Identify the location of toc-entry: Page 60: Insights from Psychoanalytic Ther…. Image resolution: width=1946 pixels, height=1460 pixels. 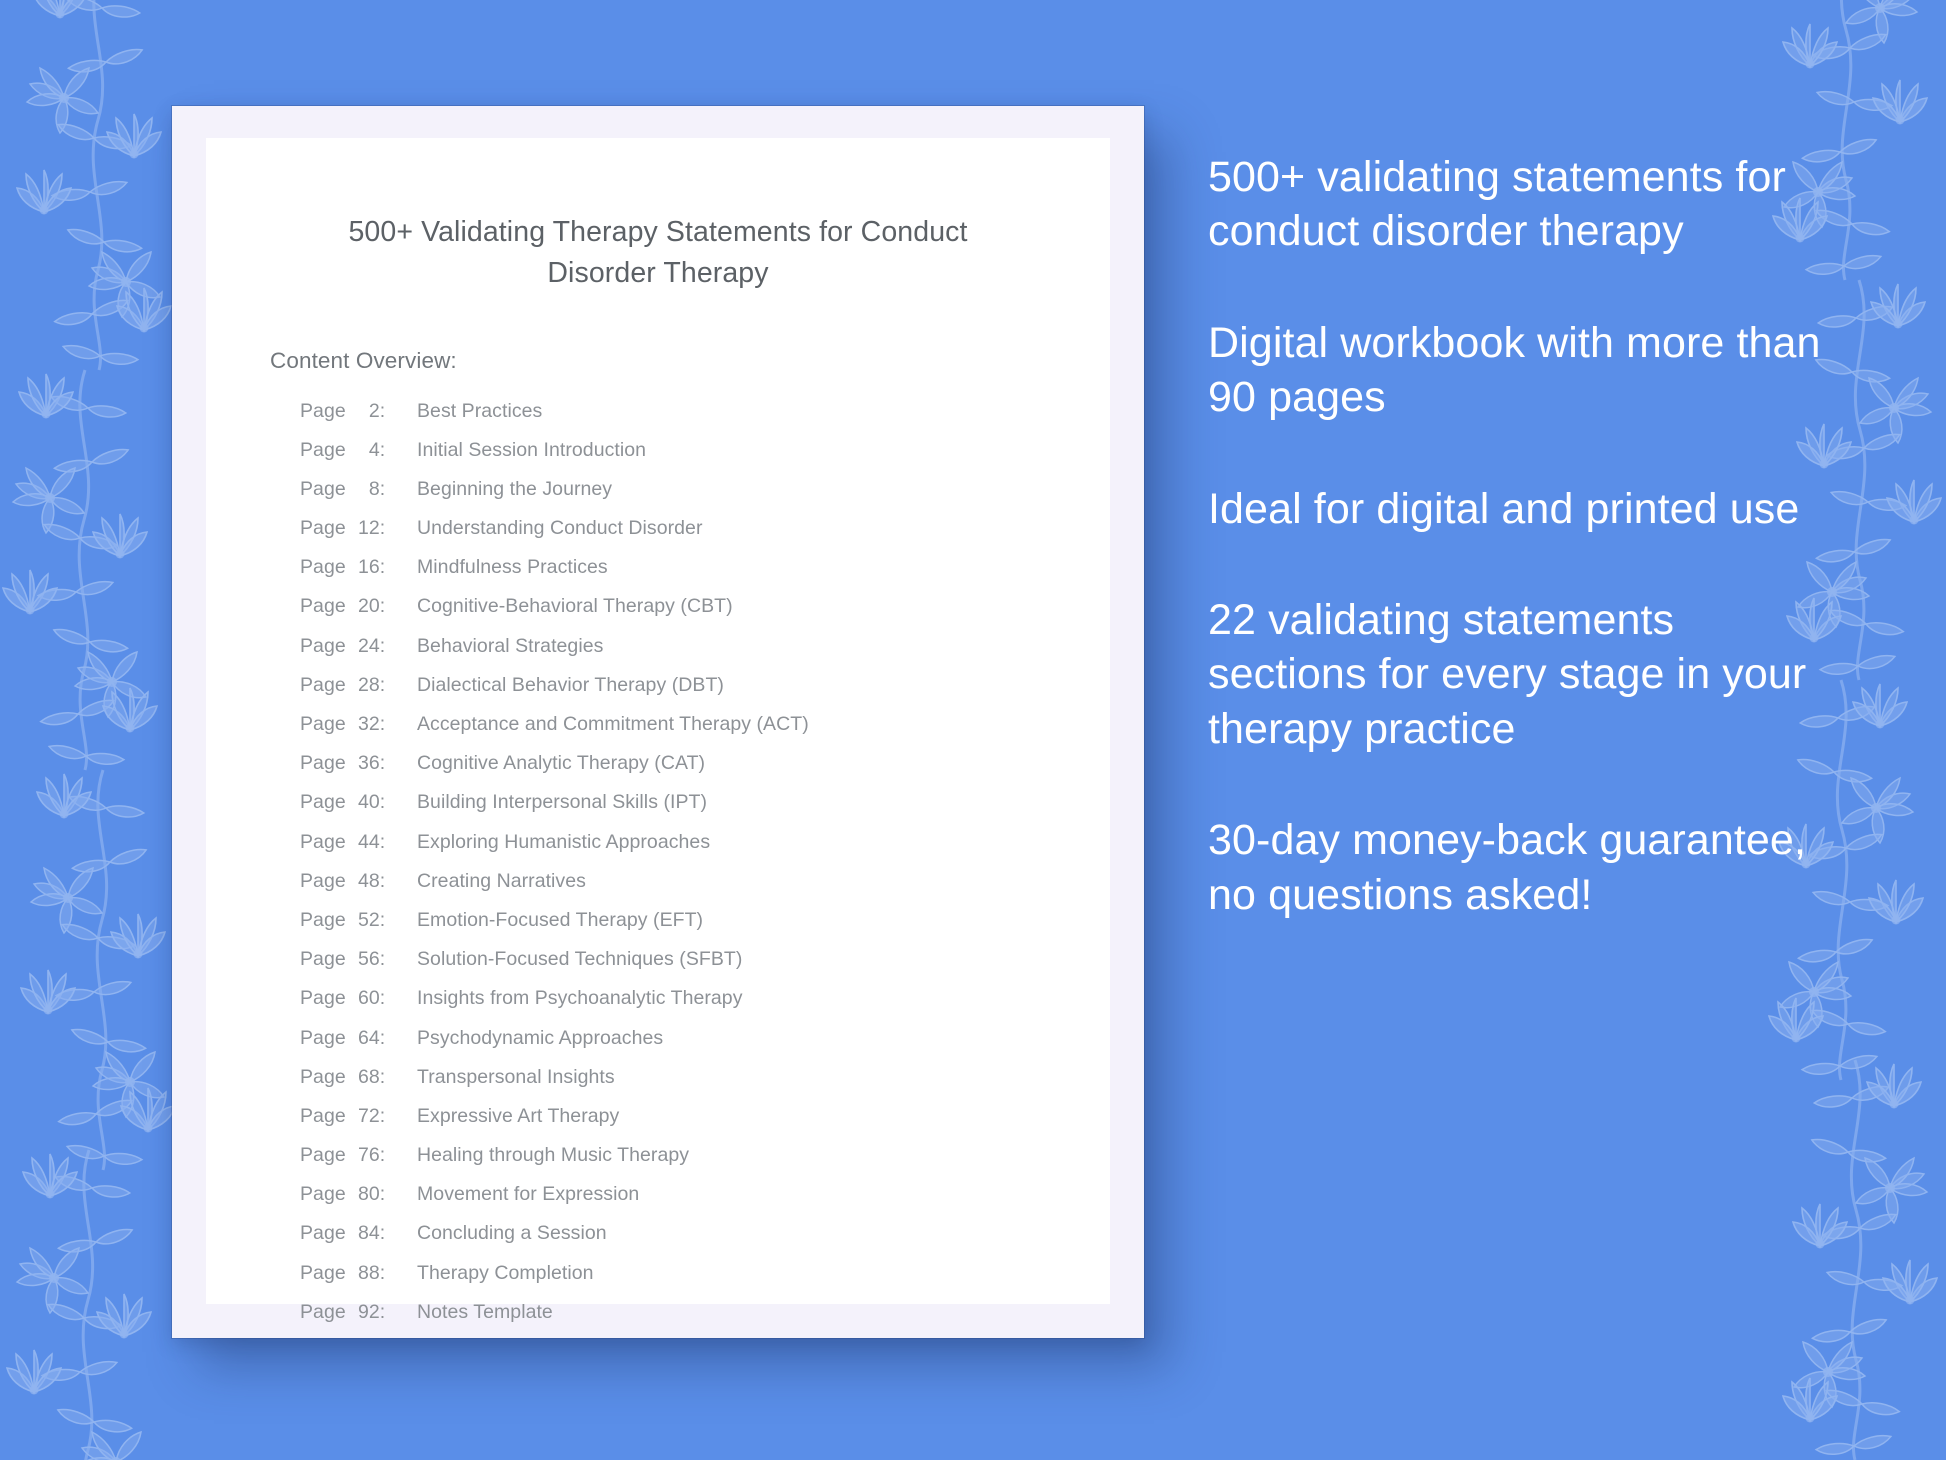
(676, 1006).